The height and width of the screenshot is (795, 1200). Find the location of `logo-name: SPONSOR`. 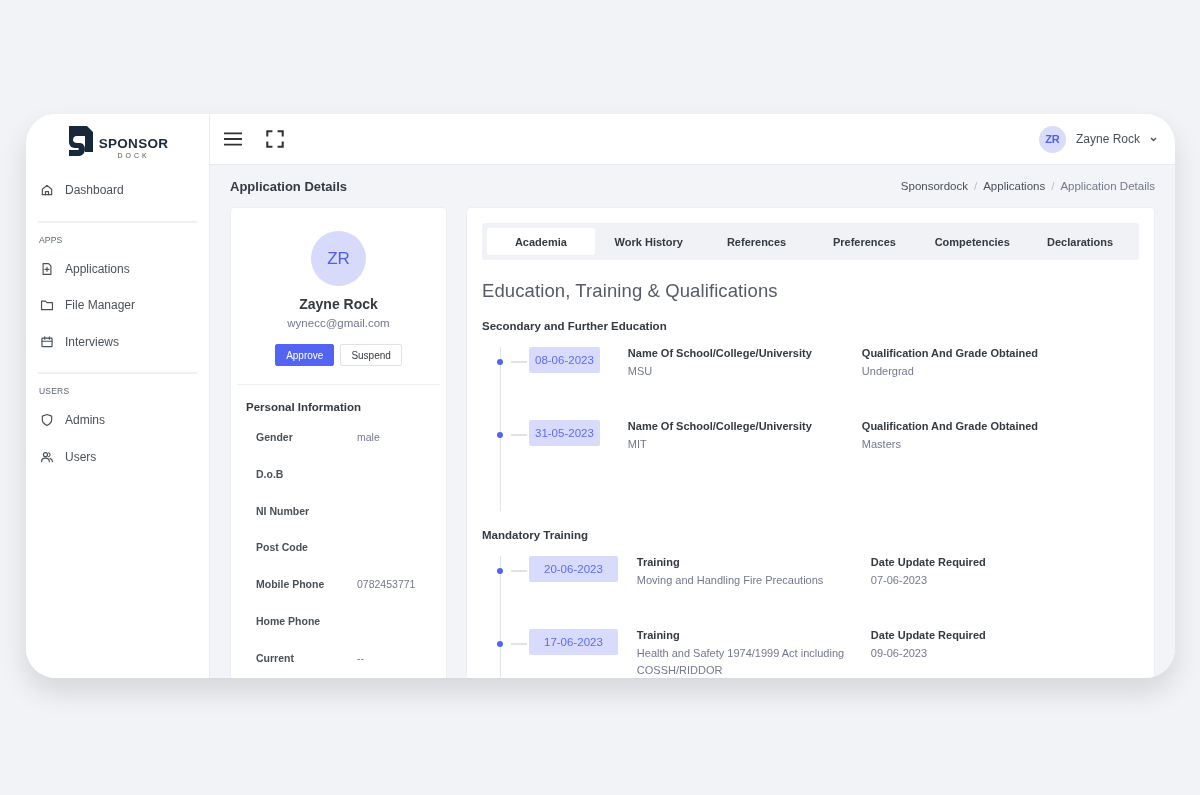

logo-name: SPONSOR is located at coordinates (133, 144).